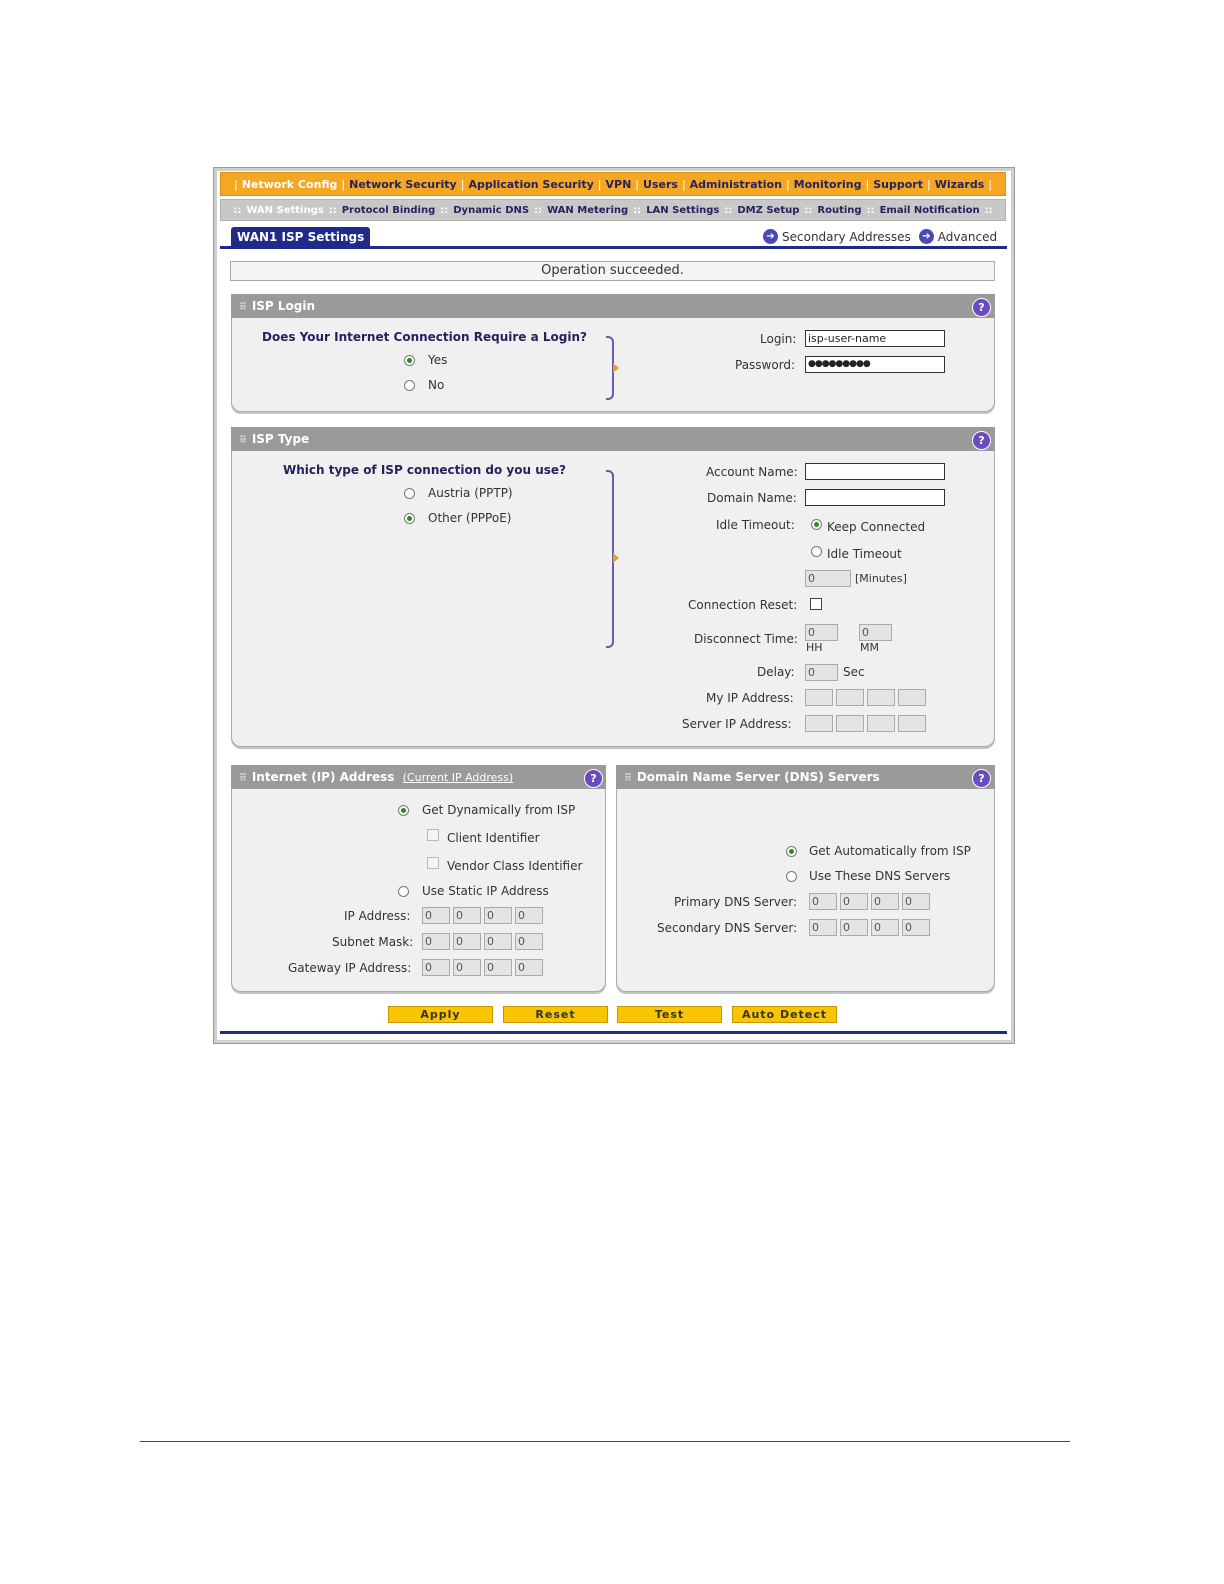  What do you see at coordinates (409, 493) in the screenshot?
I see `austria-pptp-radio` at bounding box center [409, 493].